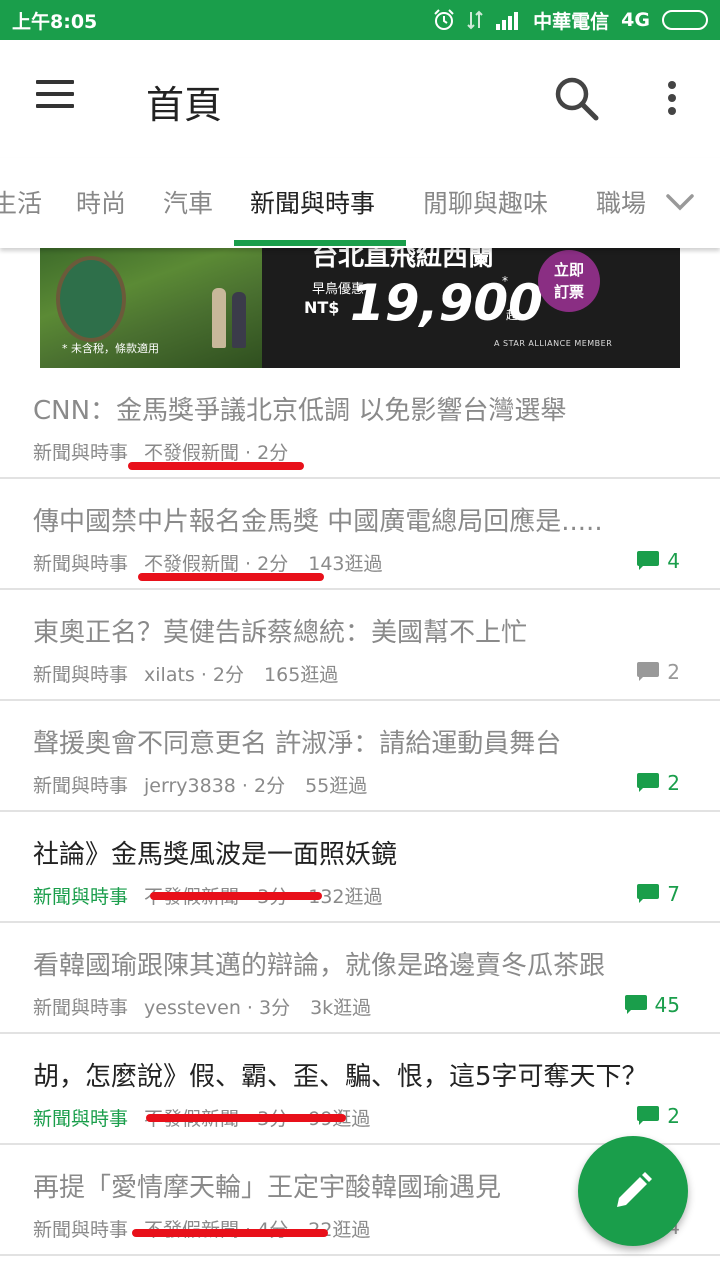 The image size is (720, 1280). I want to click on post-views: 143逛過, so click(345, 564).